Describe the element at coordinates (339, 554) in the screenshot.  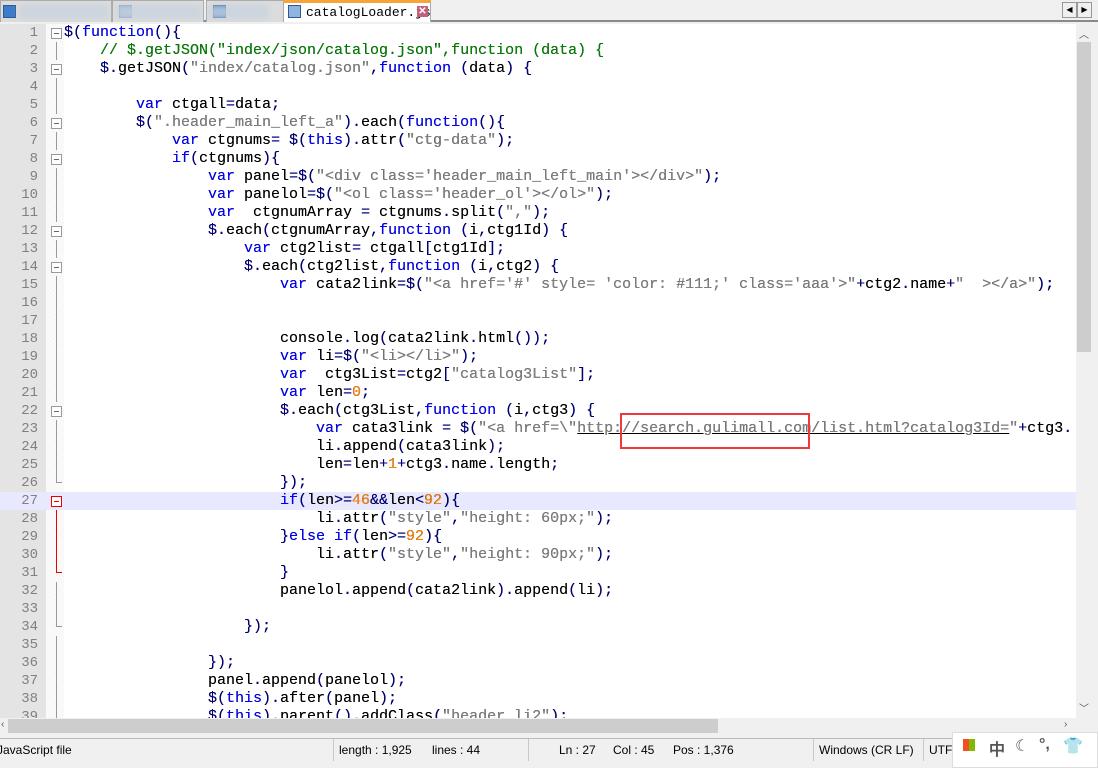
I see `code-text: li.attr("style","height: 90px;");` at that location.